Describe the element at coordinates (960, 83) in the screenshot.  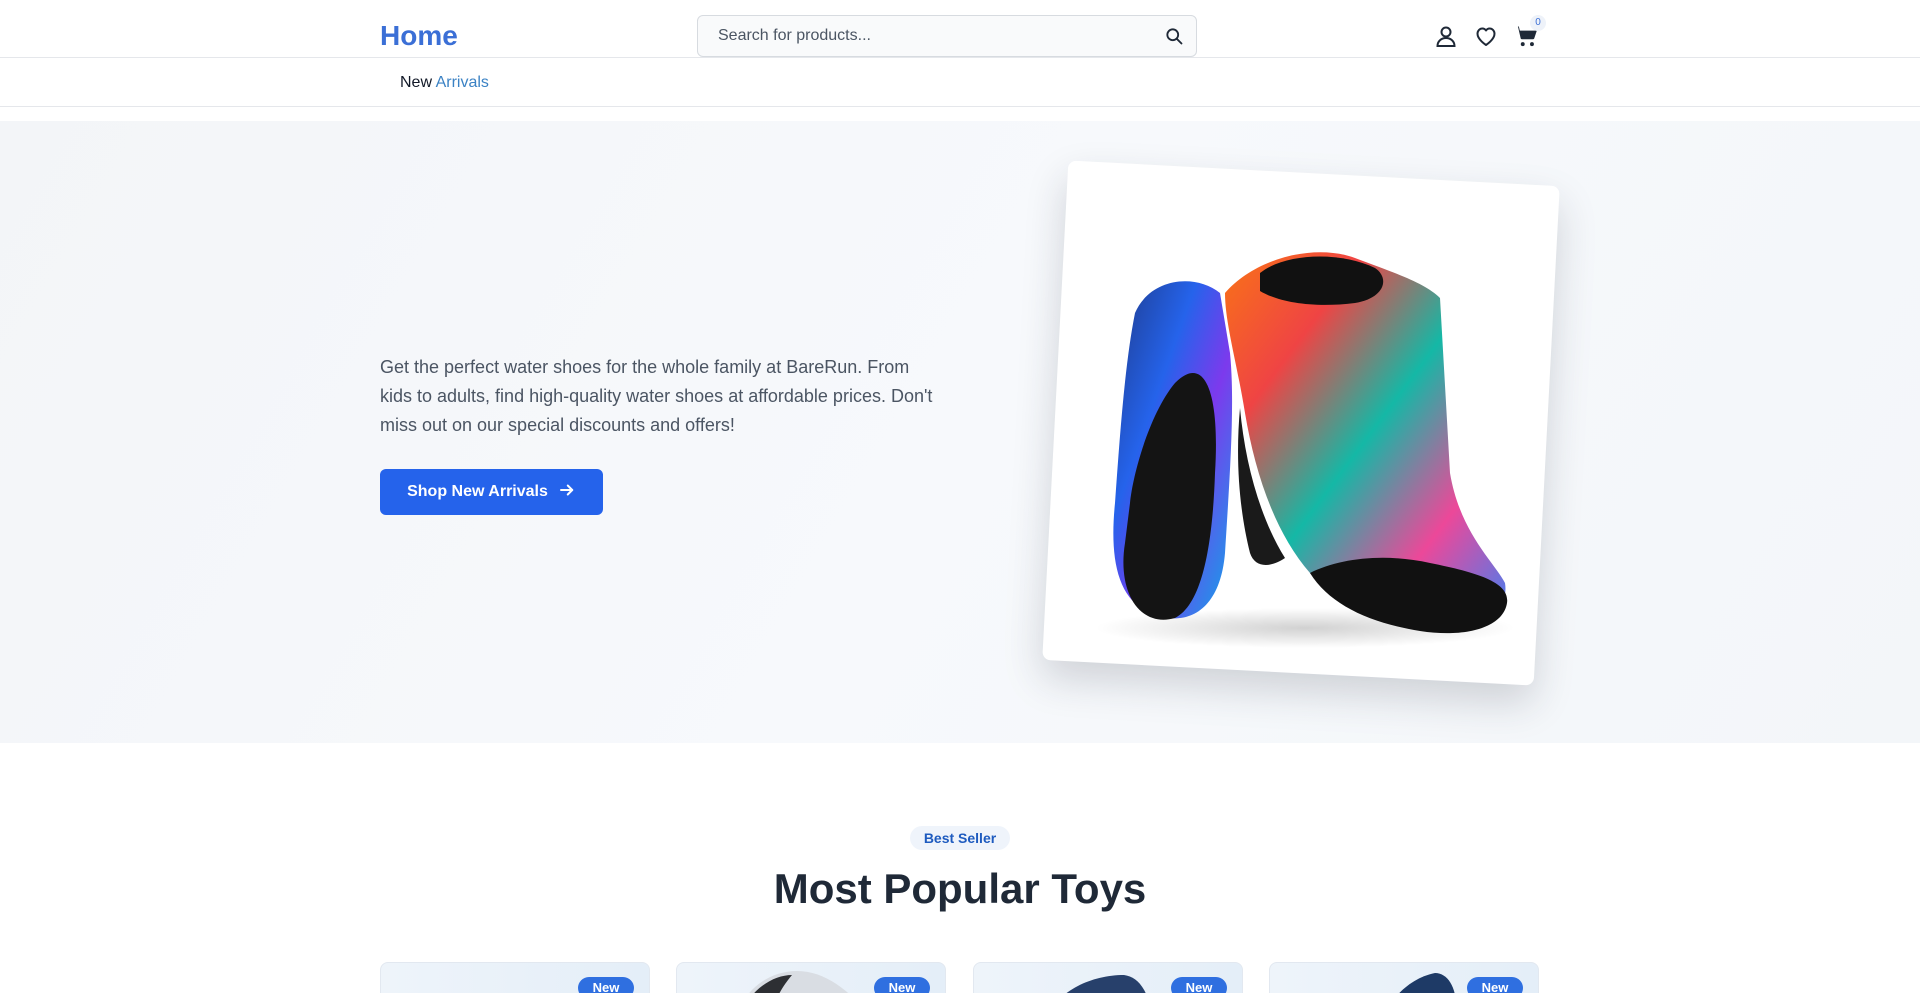
I see `main-nav: New Arrivals` at that location.